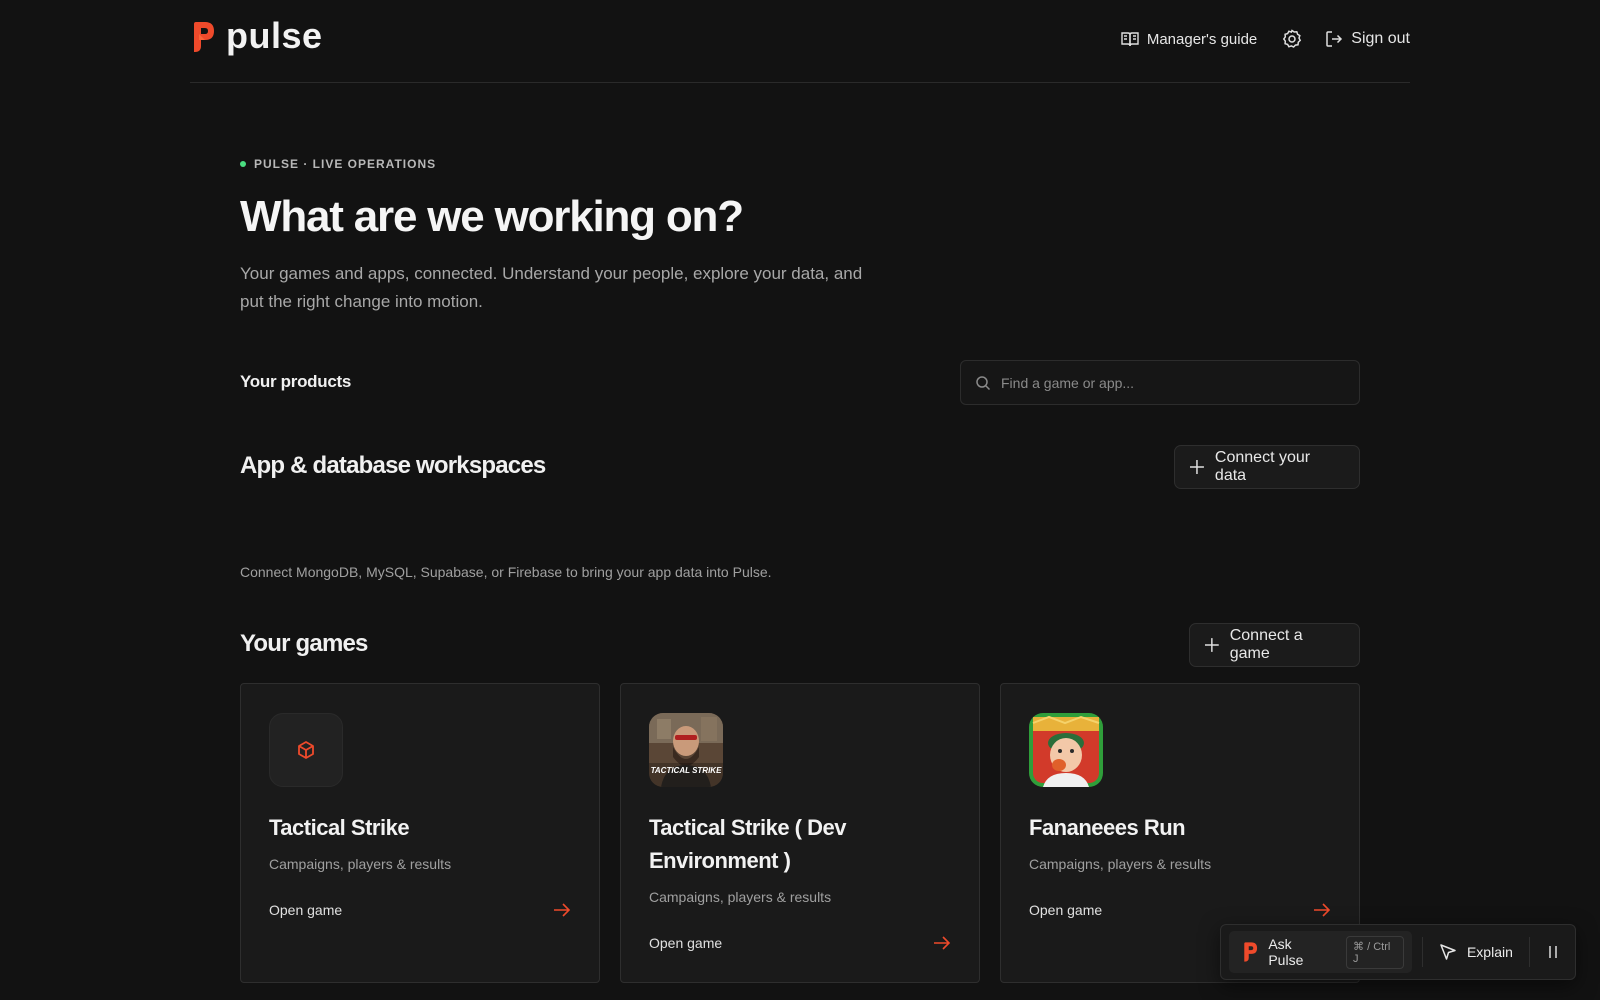  I want to click on pause-icon, so click(1553, 952).